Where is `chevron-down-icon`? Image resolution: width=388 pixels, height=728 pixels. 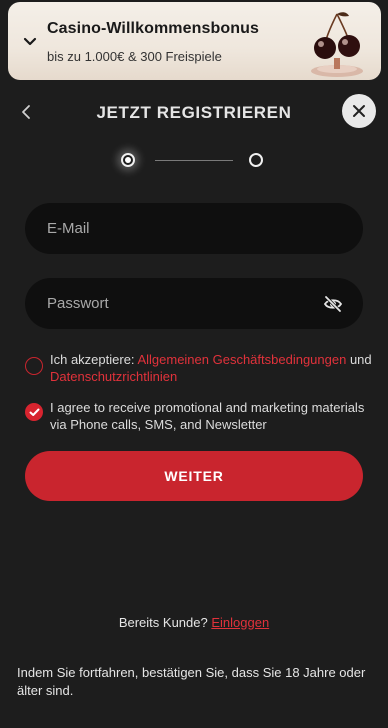 chevron-down-icon is located at coordinates (30, 42).